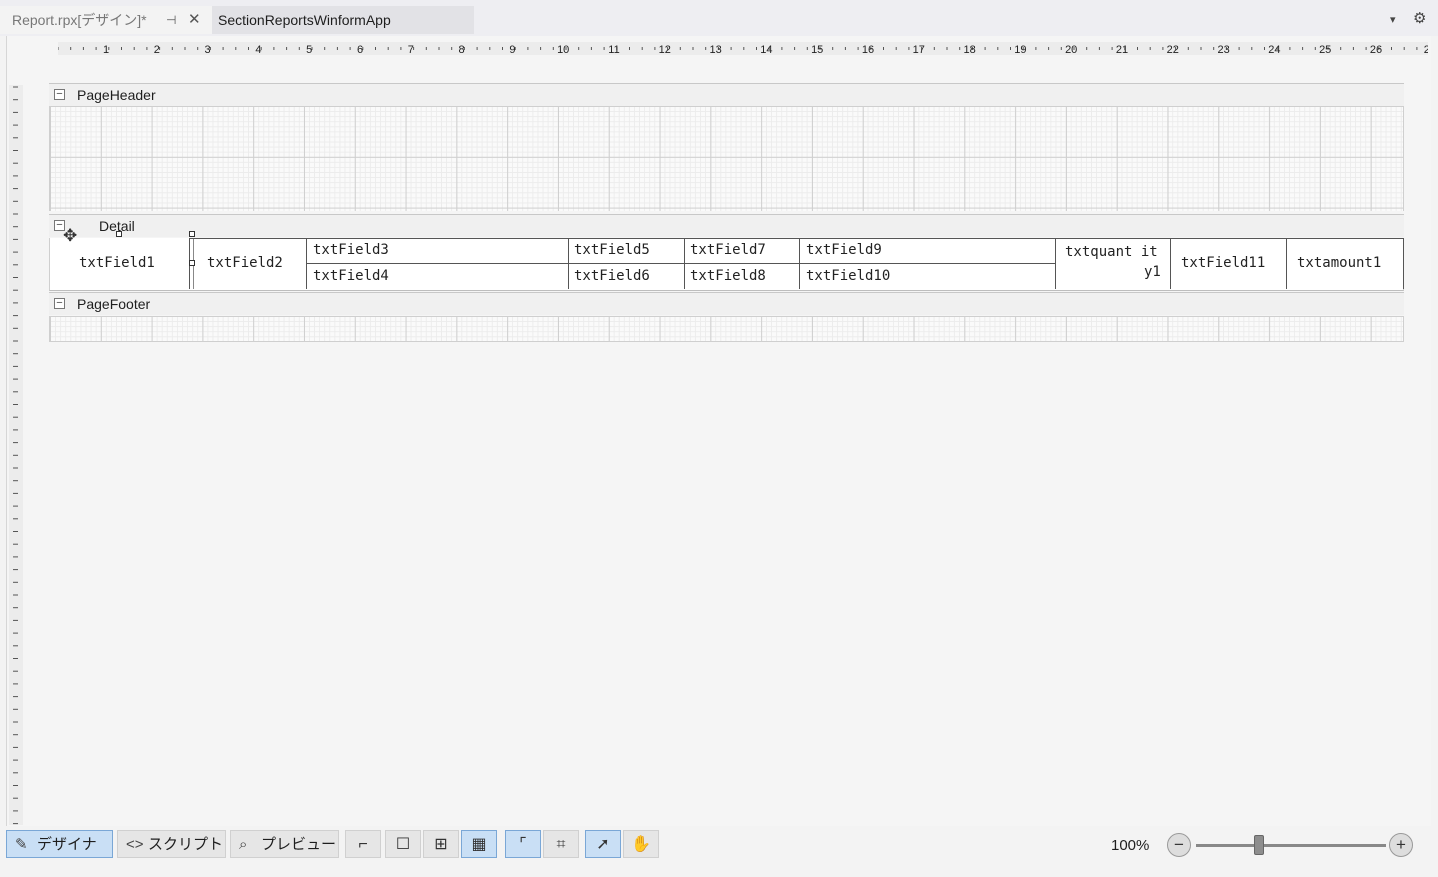  I want to click on text-field-amount: txtamount1, so click(1339, 263).